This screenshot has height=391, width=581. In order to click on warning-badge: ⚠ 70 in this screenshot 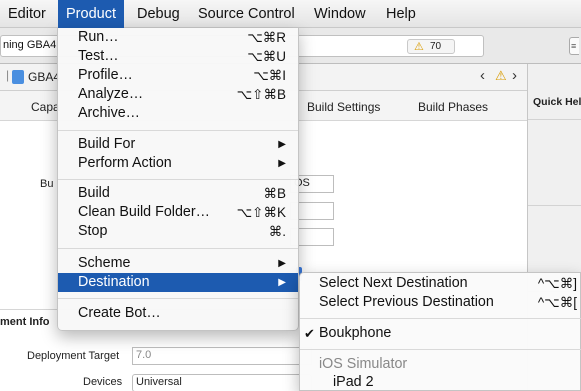, I will do `click(431, 46)`.